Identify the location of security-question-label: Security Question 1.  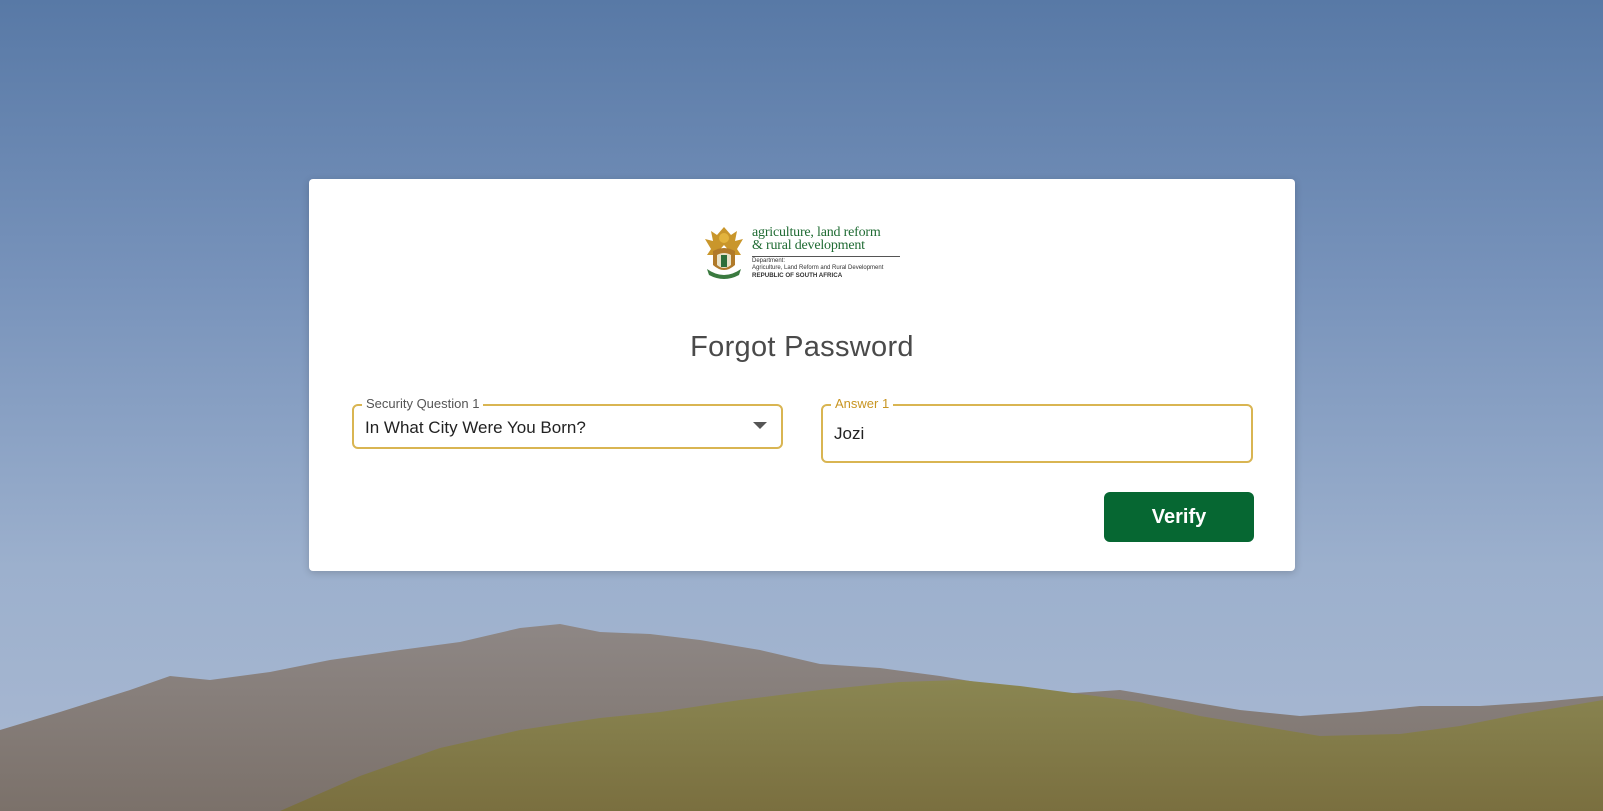
(423, 404).